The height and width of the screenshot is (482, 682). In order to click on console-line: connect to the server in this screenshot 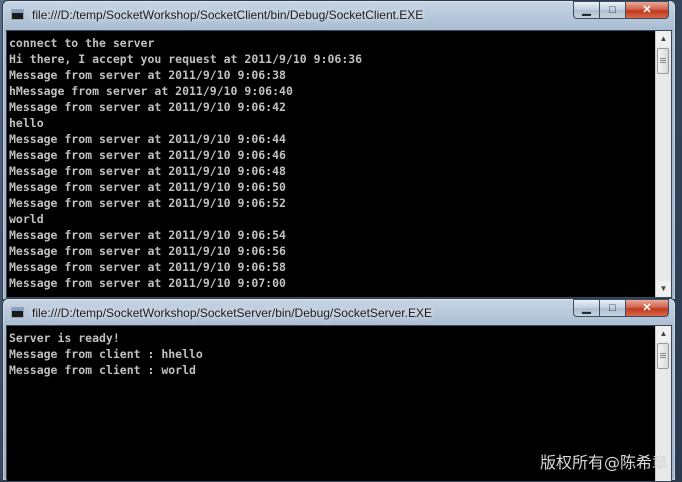, I will do `click(82, 43)`.